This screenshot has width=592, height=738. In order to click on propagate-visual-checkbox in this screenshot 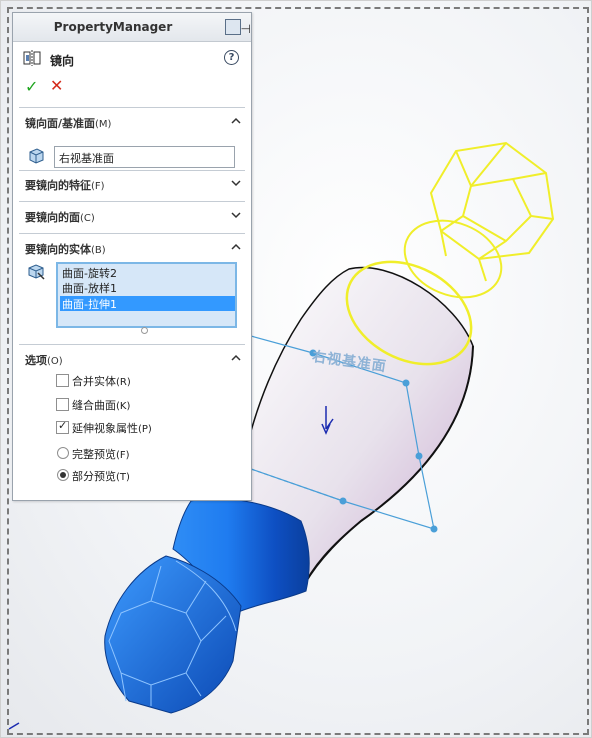, I will do `click(62, 426)`.